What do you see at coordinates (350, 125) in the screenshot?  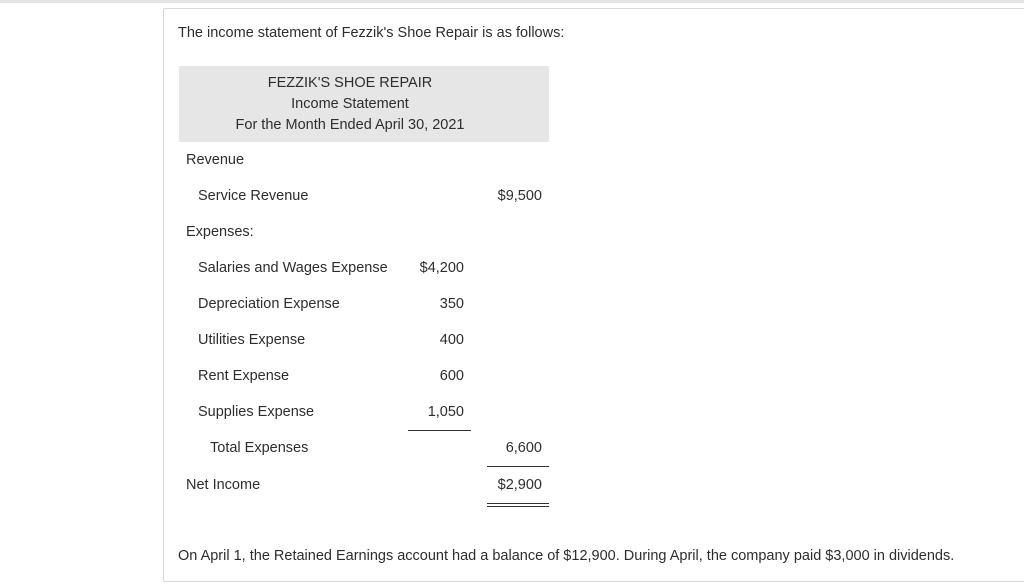 I see `statement-period: For the Month Ended April 30, 2021` at bounding box center [350, 125].